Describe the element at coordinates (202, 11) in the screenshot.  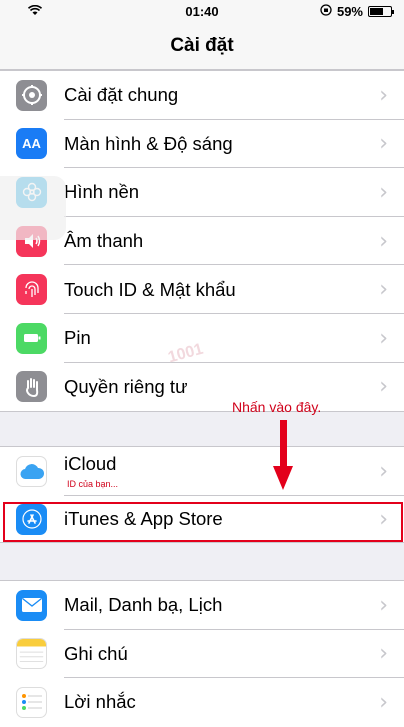
I see `status-bar: 01:40 59%` at that location.